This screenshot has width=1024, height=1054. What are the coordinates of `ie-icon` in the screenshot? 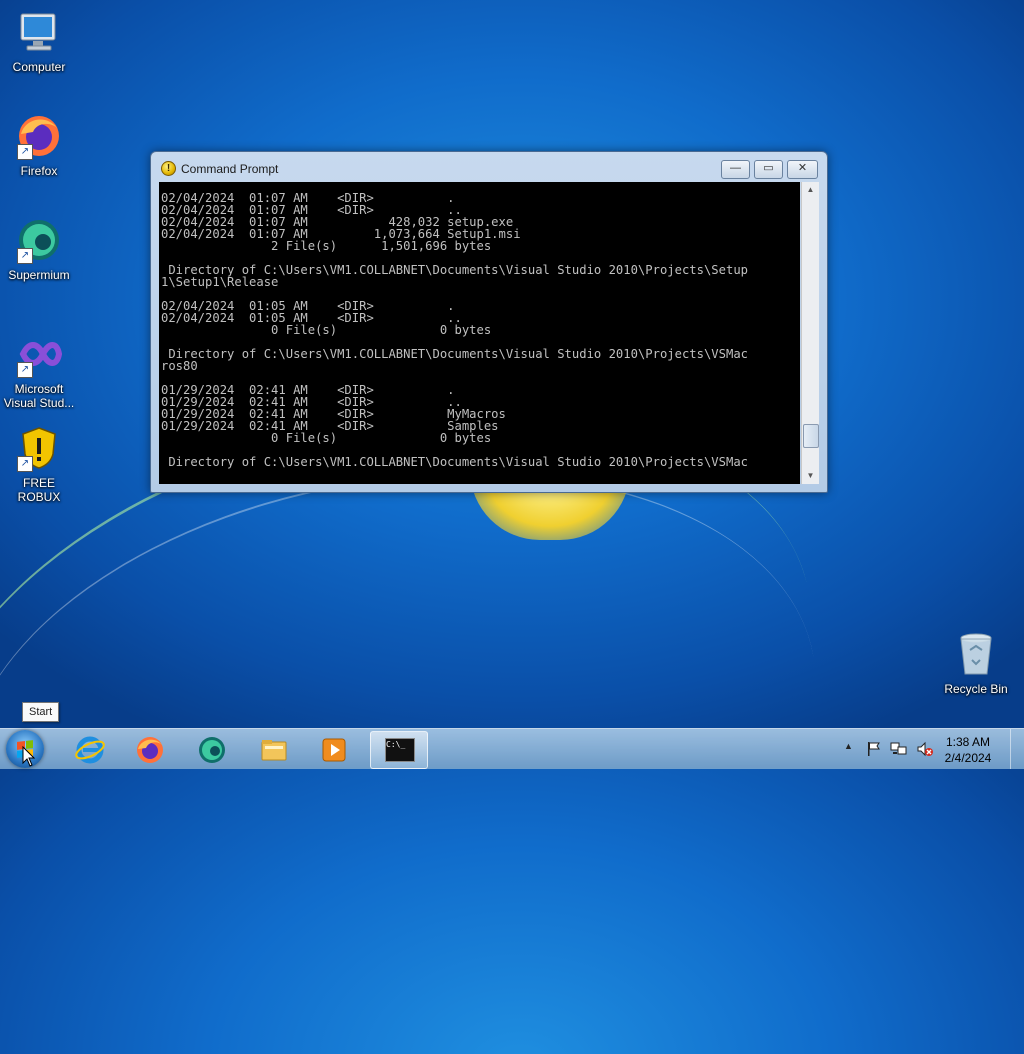 It's located at (90, 750).